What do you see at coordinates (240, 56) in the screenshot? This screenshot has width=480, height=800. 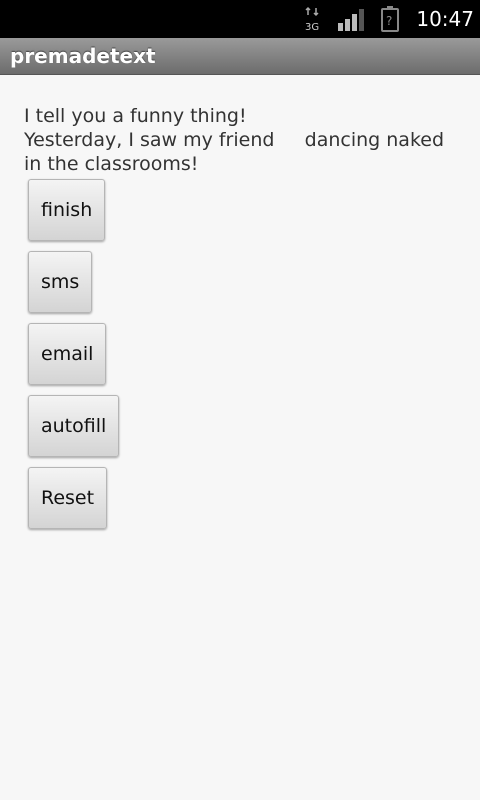 I see `title-bar: premadetext` at bounding box center [240, 56].